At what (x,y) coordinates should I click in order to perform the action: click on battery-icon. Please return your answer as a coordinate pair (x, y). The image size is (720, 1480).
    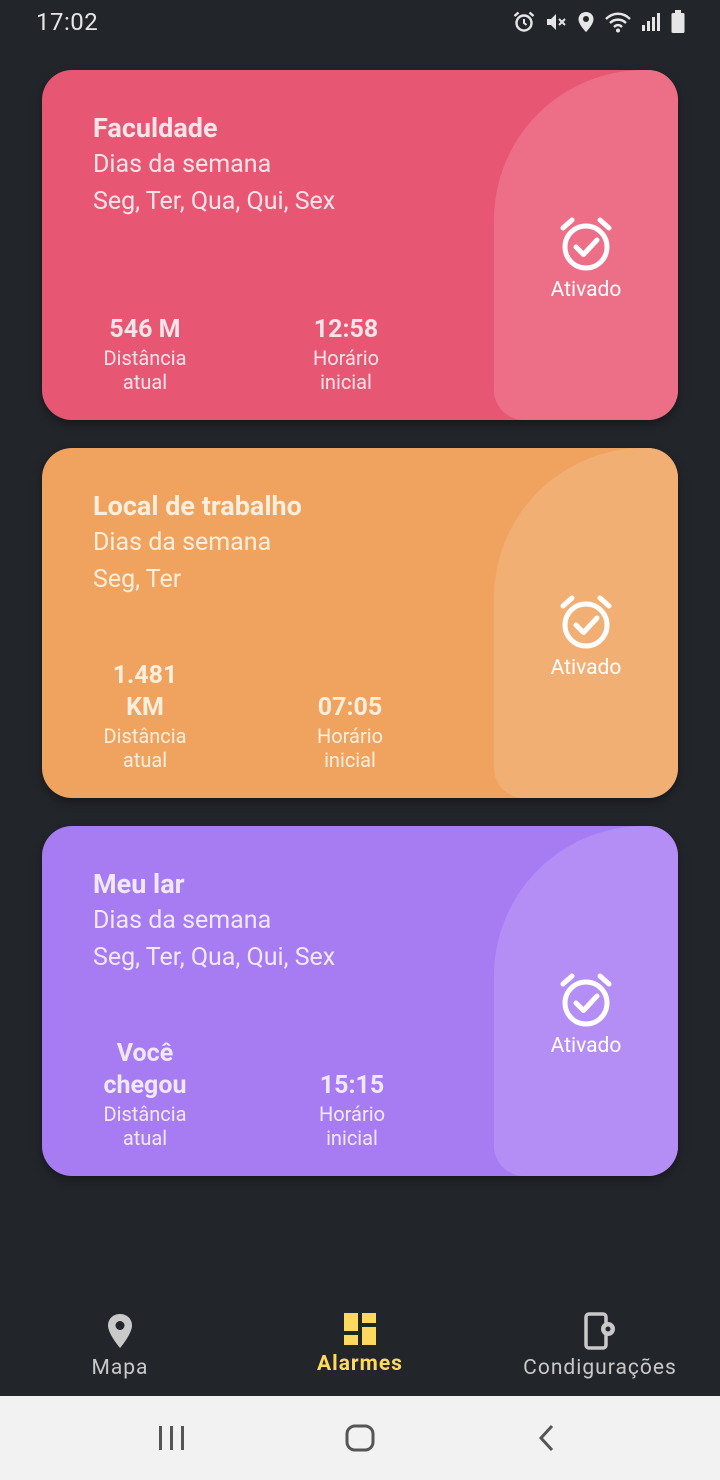
    Looking at the image, I should click on (678, 21).